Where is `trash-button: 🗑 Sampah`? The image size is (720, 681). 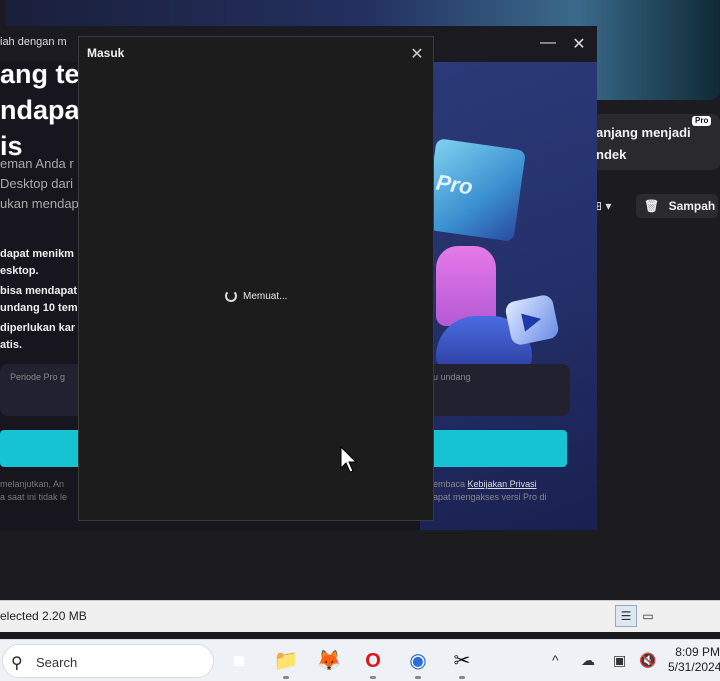
trash-button: 🗑 Sampah is located at coordinates (677, 206).